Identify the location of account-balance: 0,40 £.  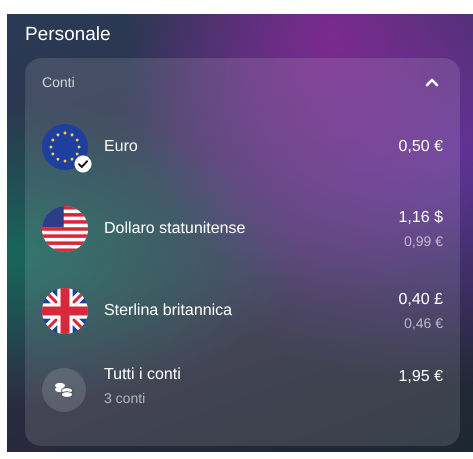
(420, 300).